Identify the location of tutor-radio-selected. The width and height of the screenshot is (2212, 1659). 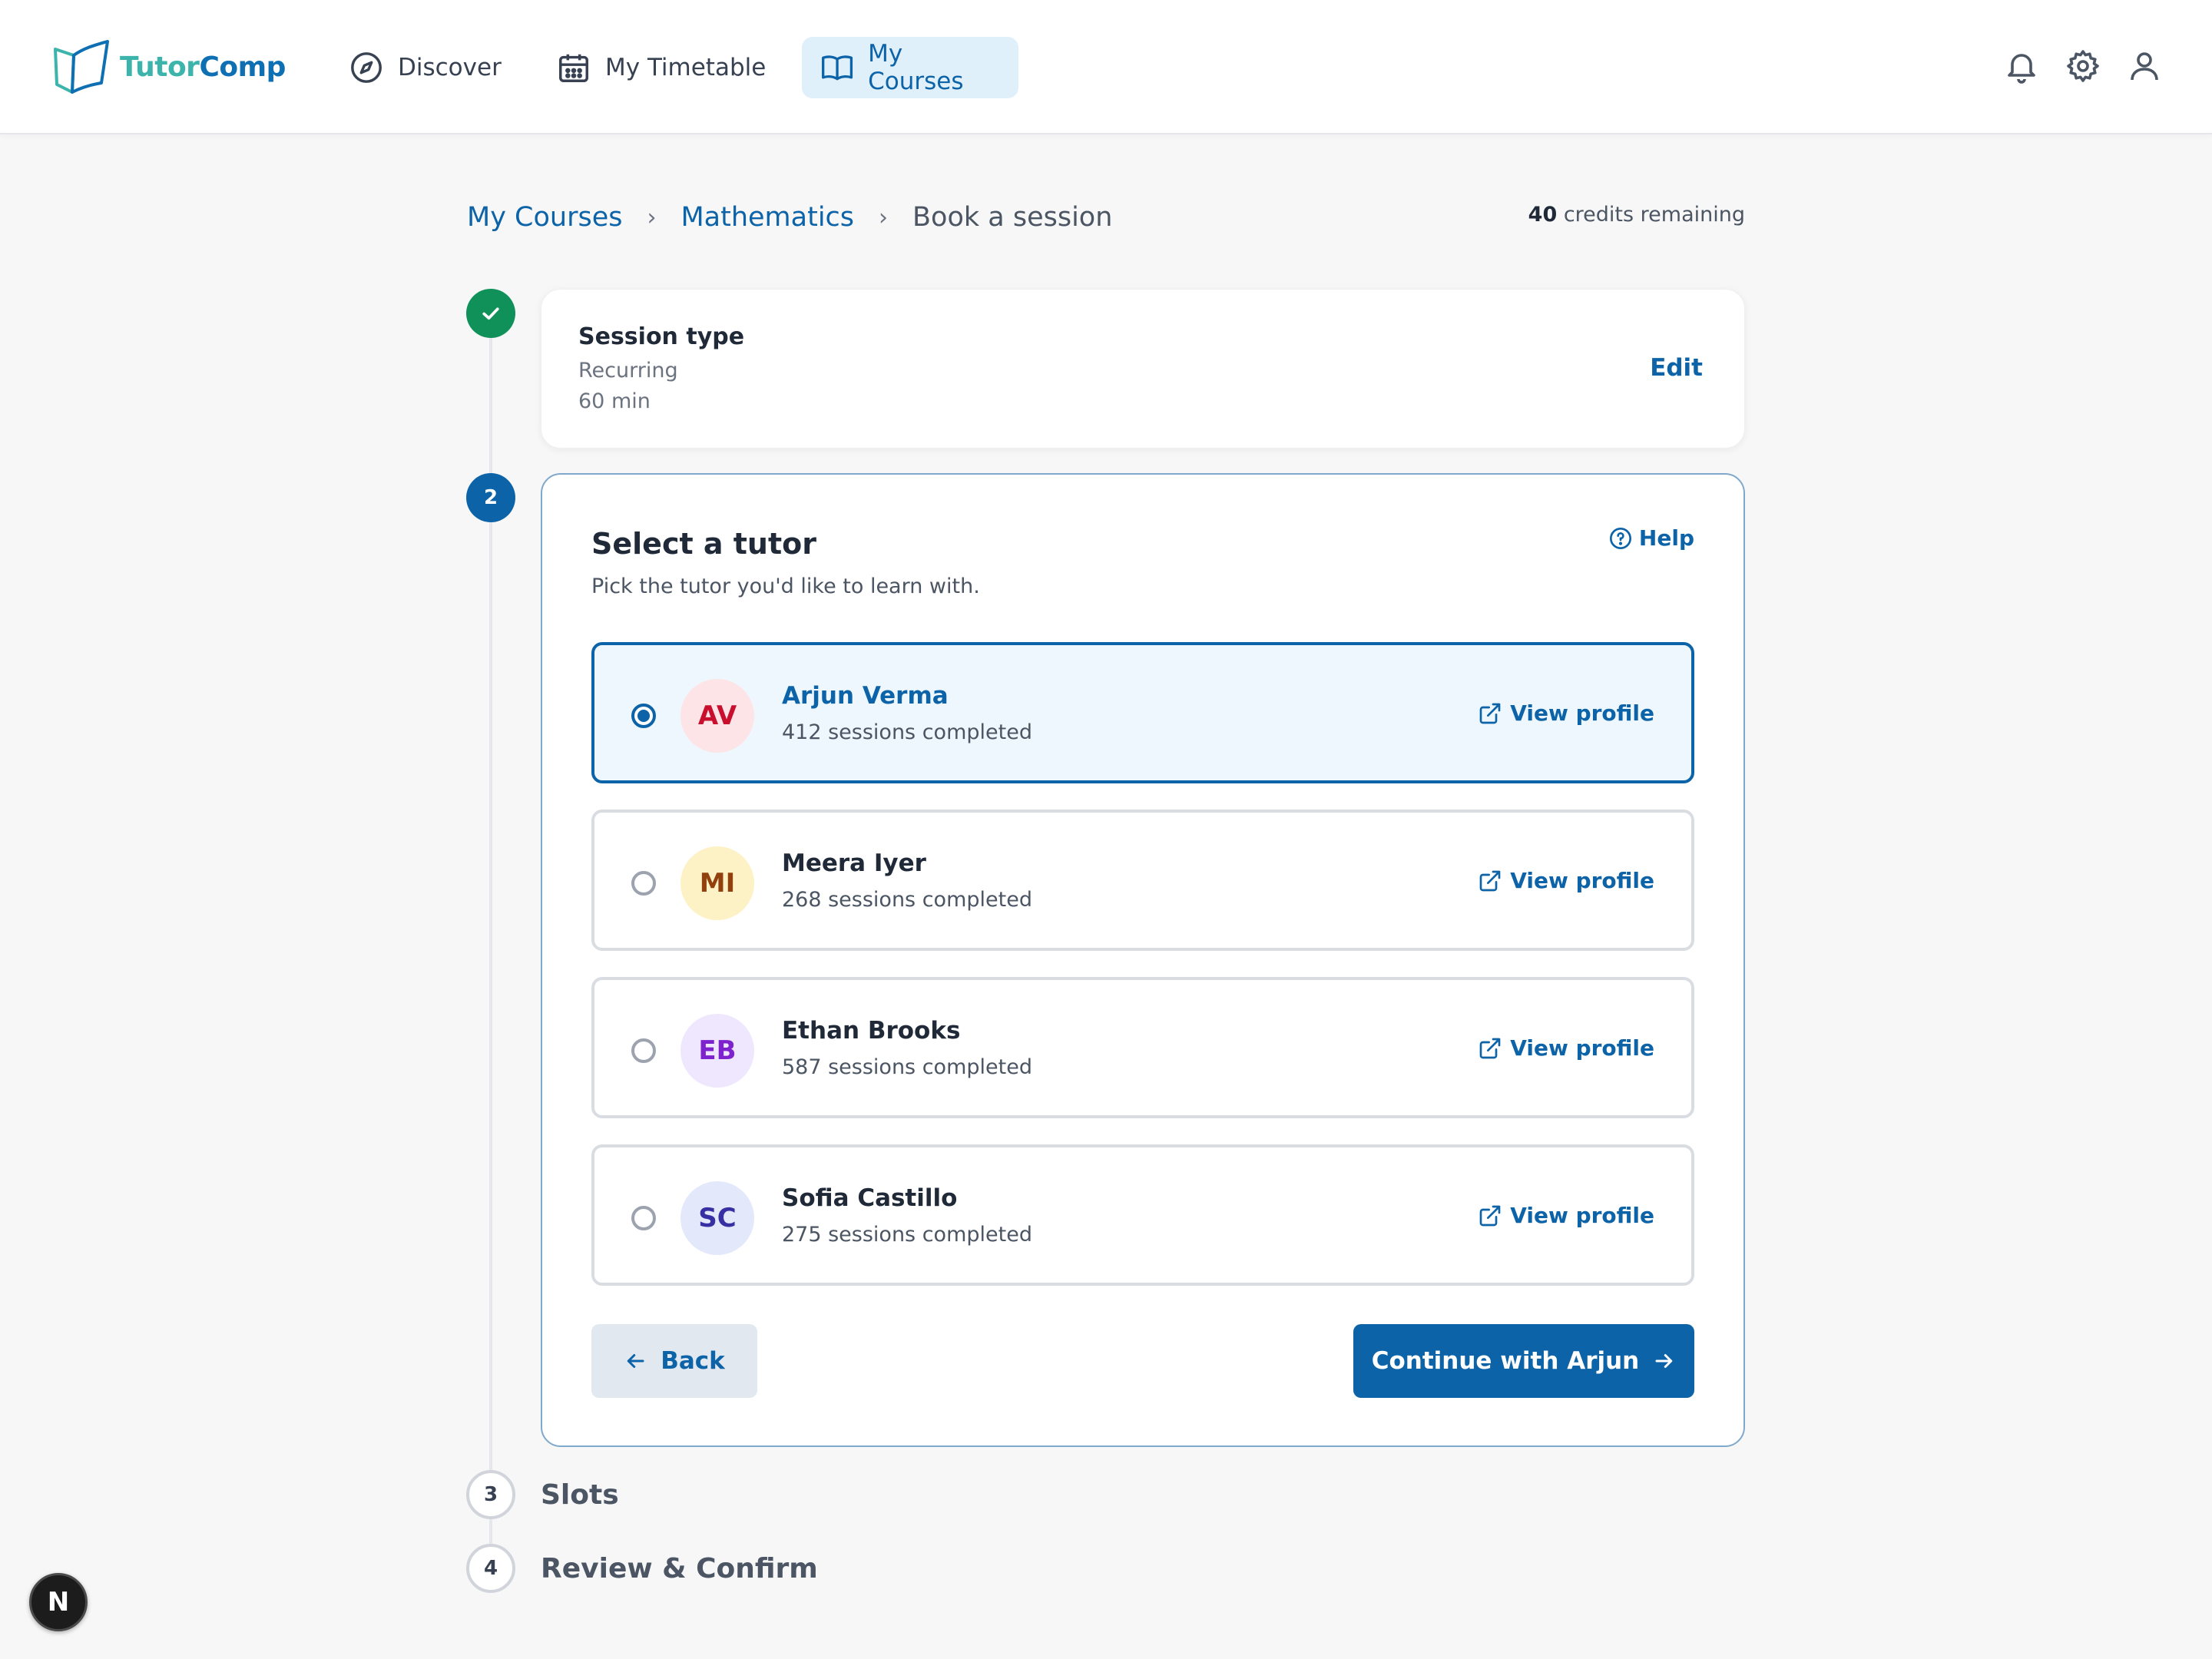
(643, 716).